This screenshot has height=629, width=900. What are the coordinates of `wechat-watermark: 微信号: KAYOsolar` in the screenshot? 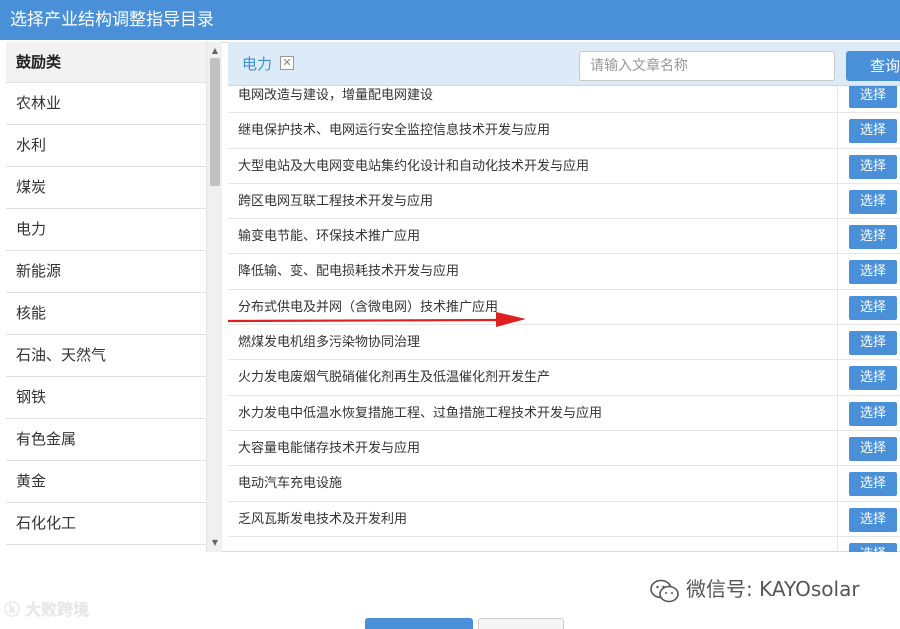 It's located at (755, 589).